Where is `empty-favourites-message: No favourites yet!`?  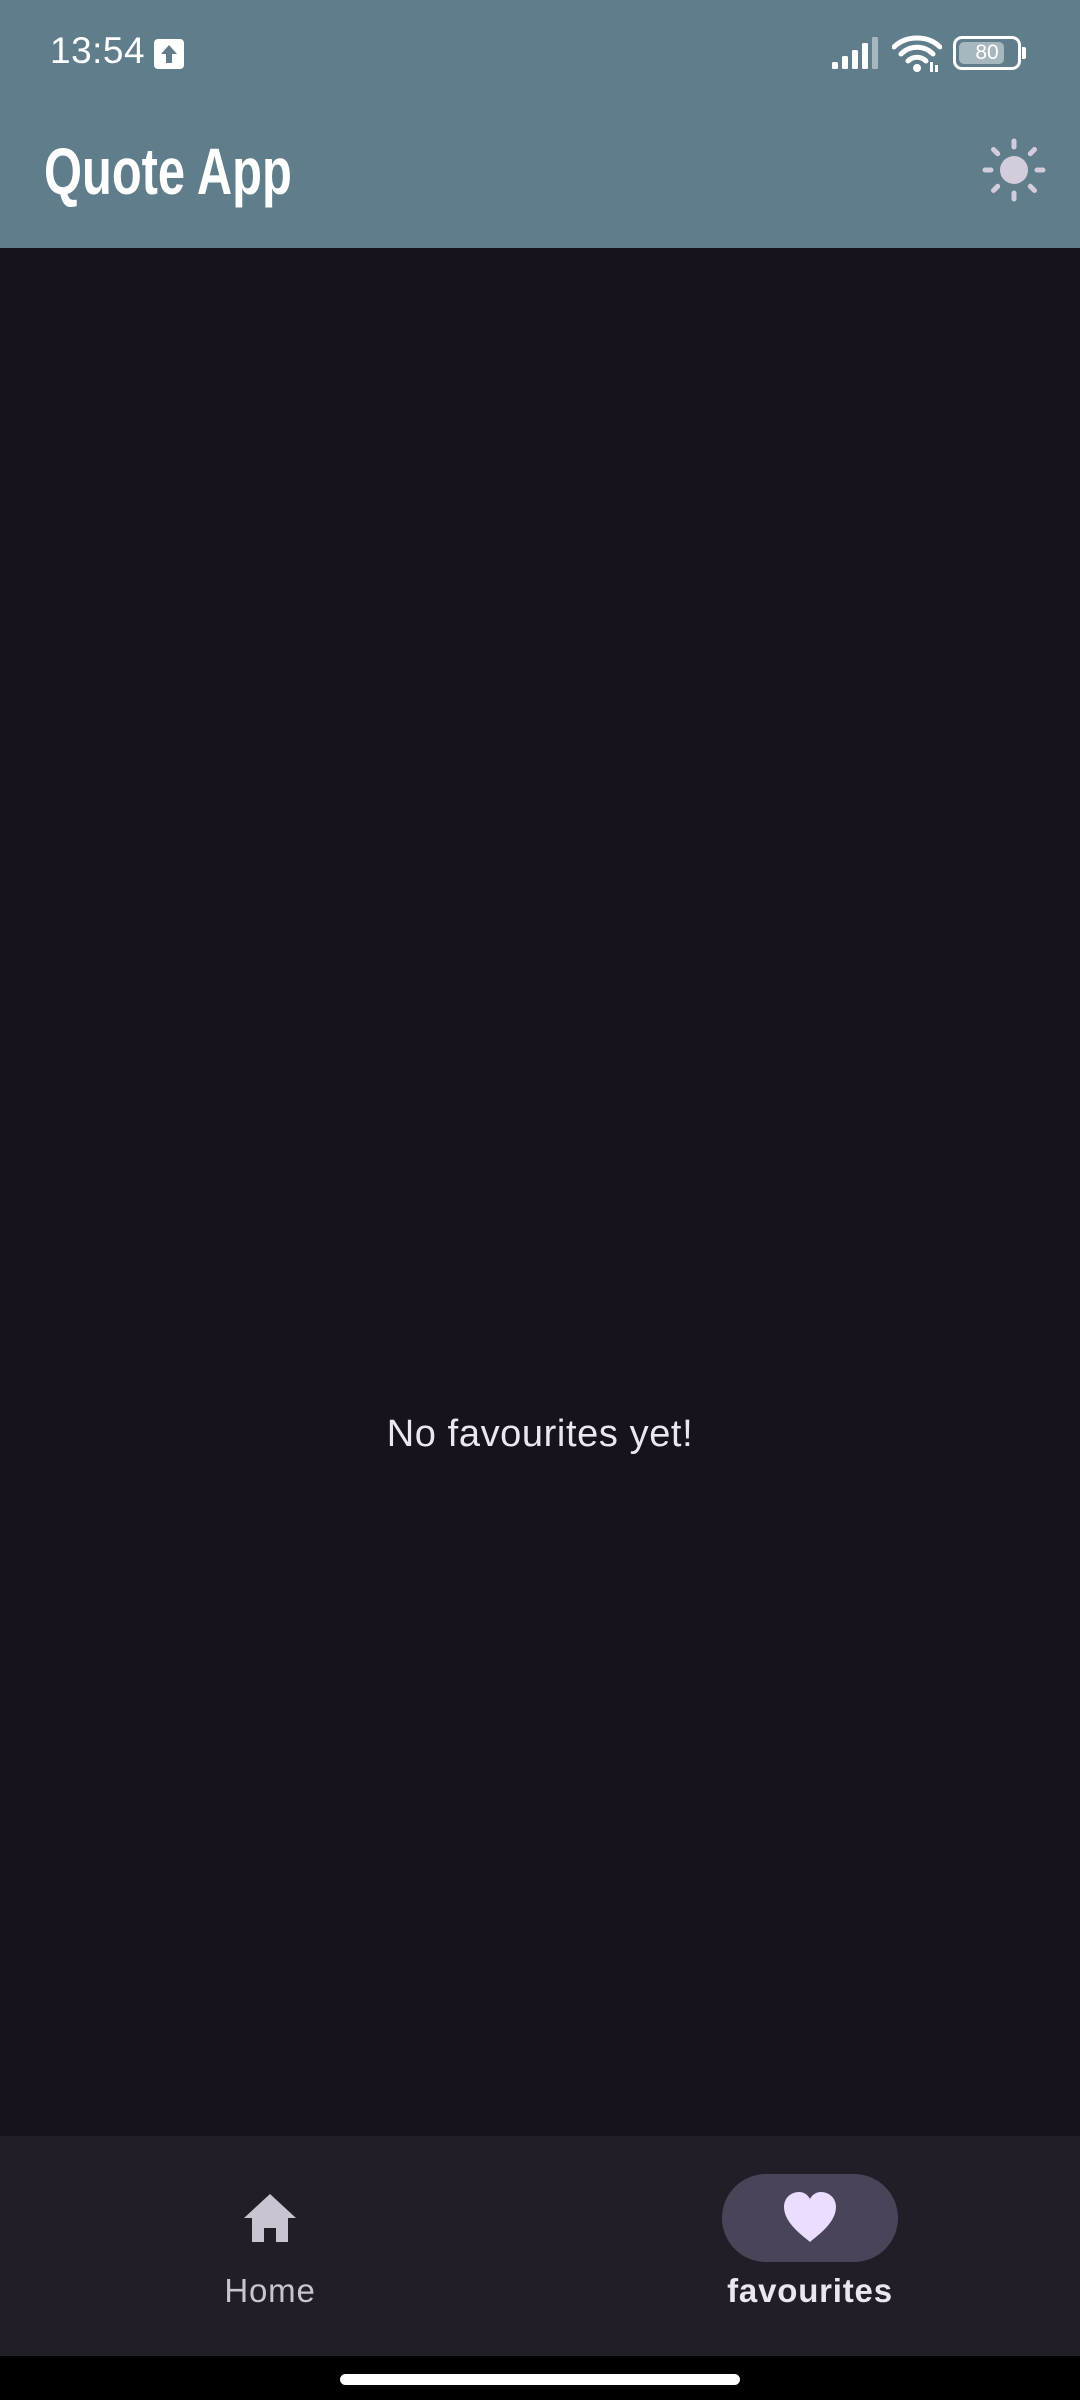
empty-favourites-message: No favourites yet! is located at coordinates (540, 1434).